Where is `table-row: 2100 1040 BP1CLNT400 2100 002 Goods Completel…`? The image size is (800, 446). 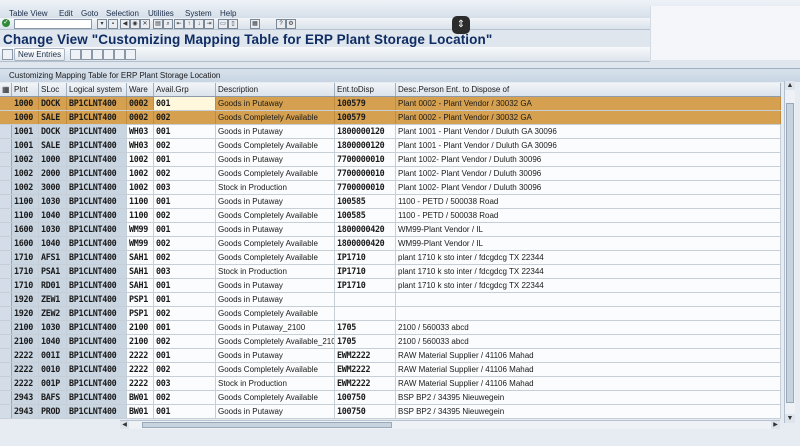
table-row: 2100 1040 BP1CLNT400 2100 002 Goods Completel… is located at coordinates (390, 342).